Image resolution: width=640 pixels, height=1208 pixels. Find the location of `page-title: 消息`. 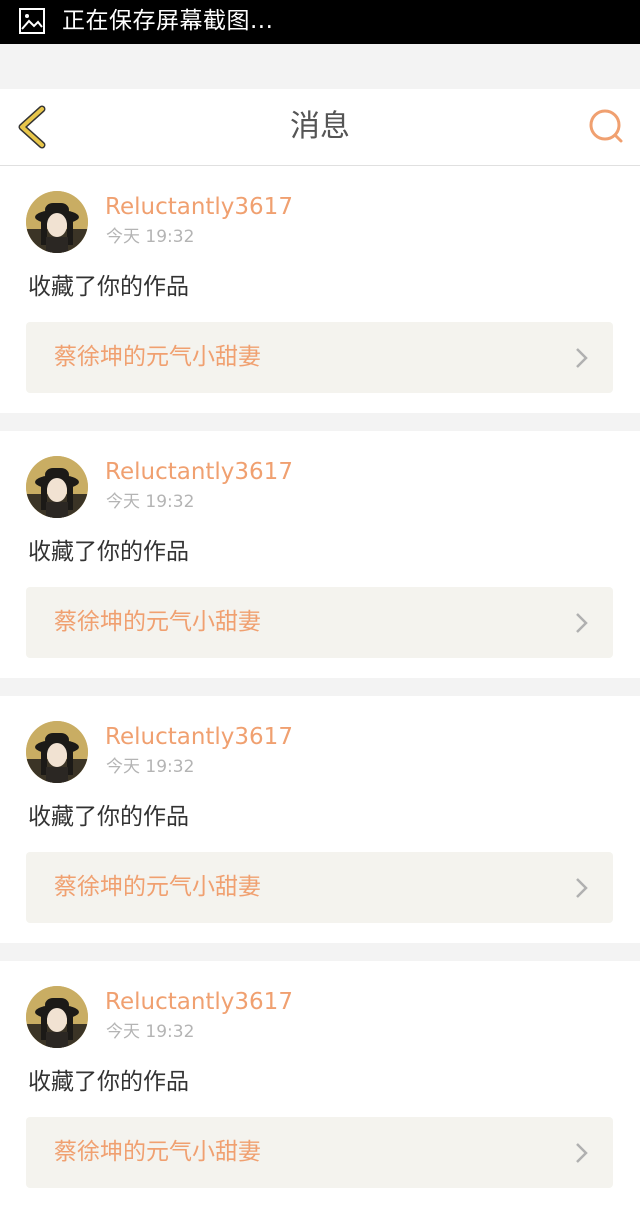

page-title: 消息 is located at coordinates (320, 126).